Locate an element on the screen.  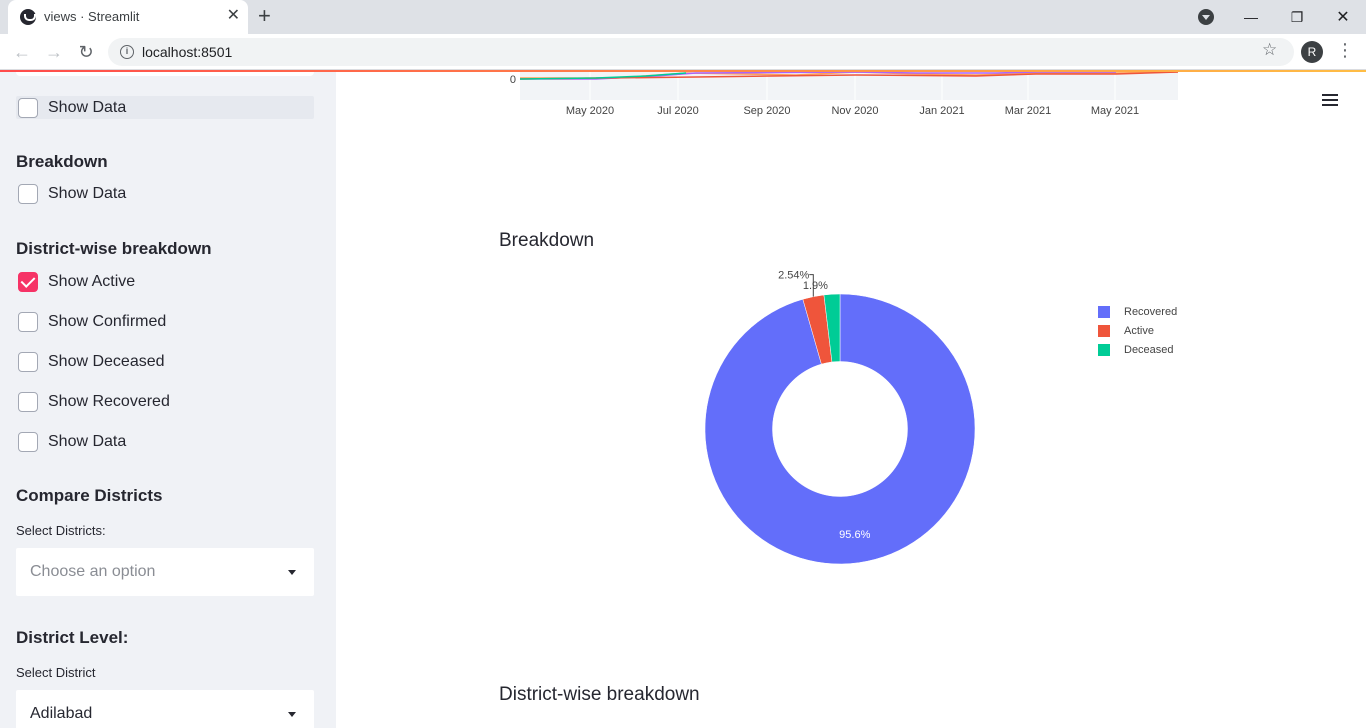
checkbox-show-deceased: Show Deceased is located at coordinates (90, 362).